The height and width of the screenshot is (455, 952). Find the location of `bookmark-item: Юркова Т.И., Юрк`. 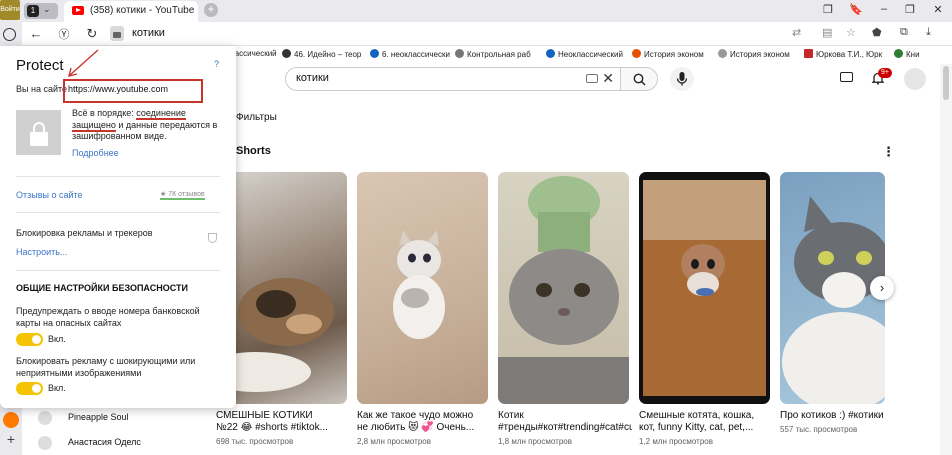

bookmark-item: Юркова Т.И., Юрк is located at coordinates (843, 54).